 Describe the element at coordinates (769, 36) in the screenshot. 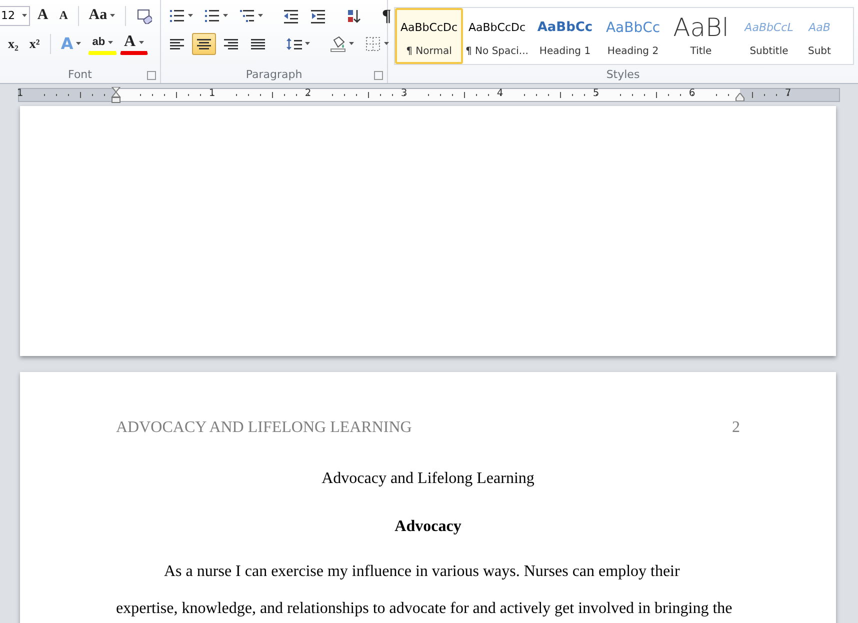

I see `style-option: AaBbCcL Subtitle` at that location.